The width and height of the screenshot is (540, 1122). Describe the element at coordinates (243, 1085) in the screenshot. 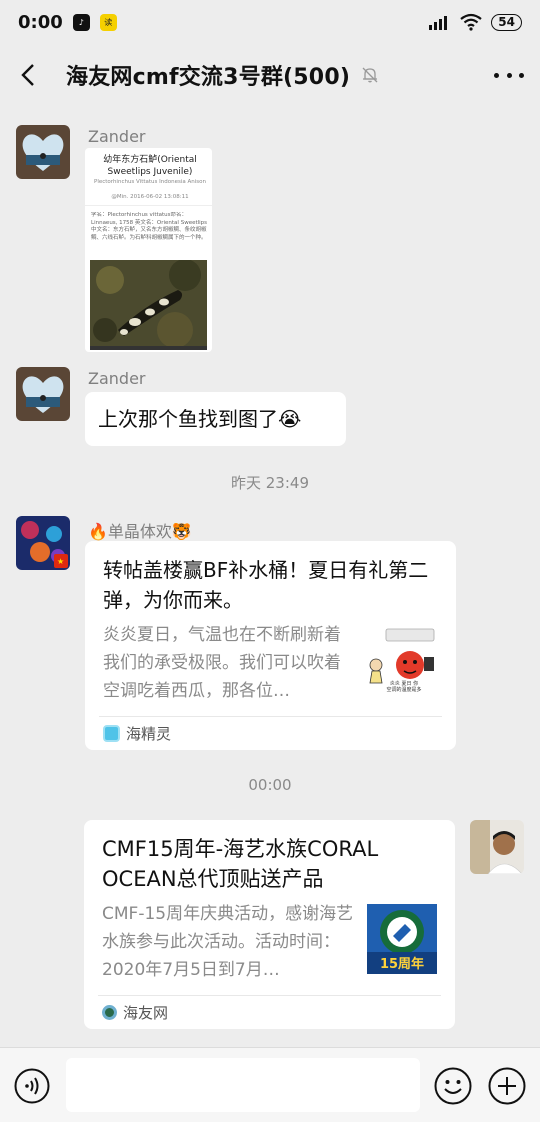

I see `message-input` at that location.